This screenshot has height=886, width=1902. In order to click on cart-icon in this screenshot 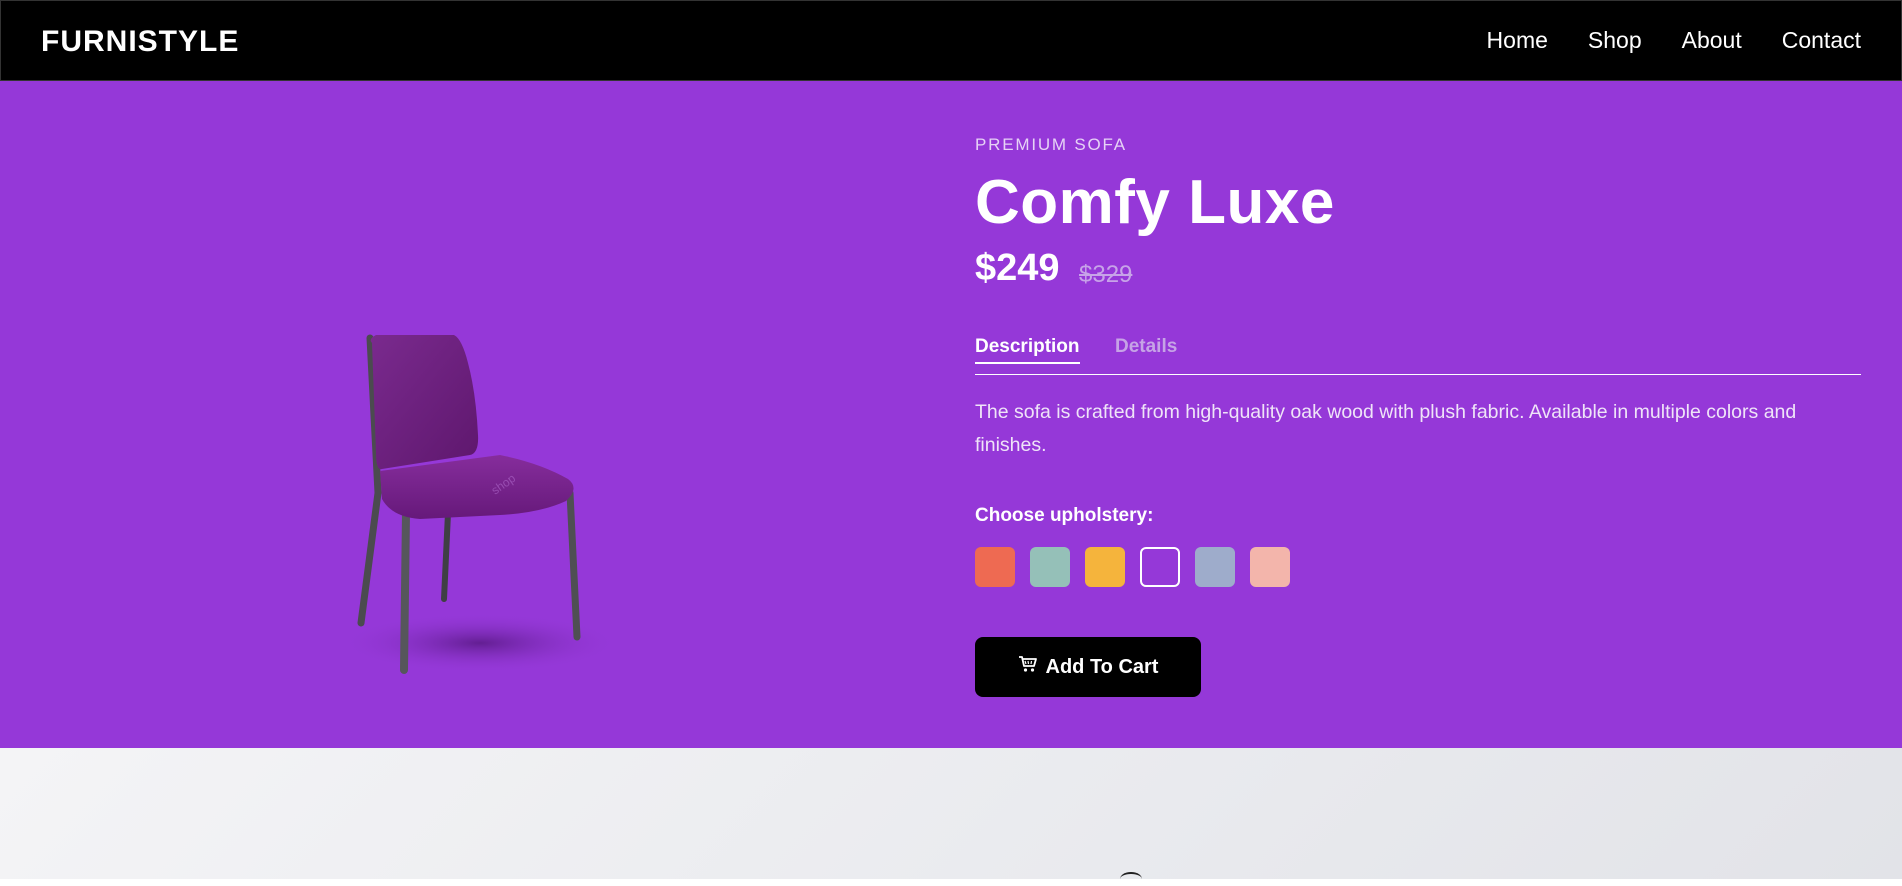, I will do `click(1028, 667)`.